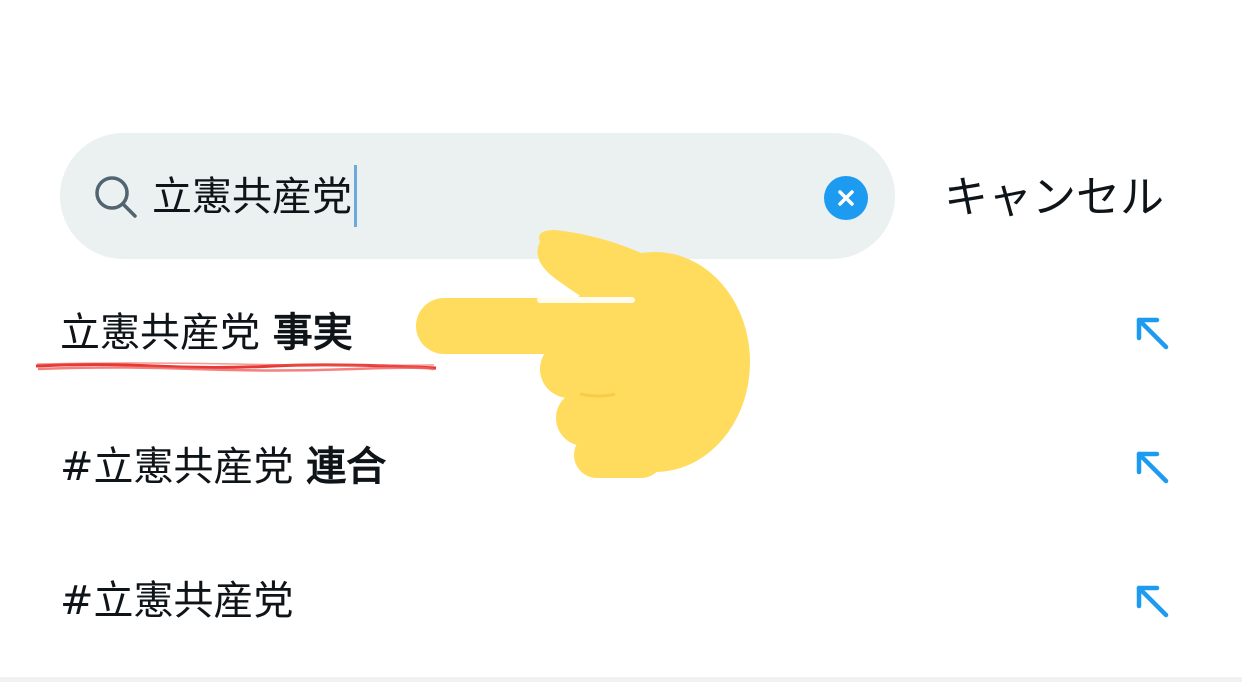  What do you see at coordinates (621, 679) in the screenshot?
I see `bottom-divider` at bounding box center [621, 679].